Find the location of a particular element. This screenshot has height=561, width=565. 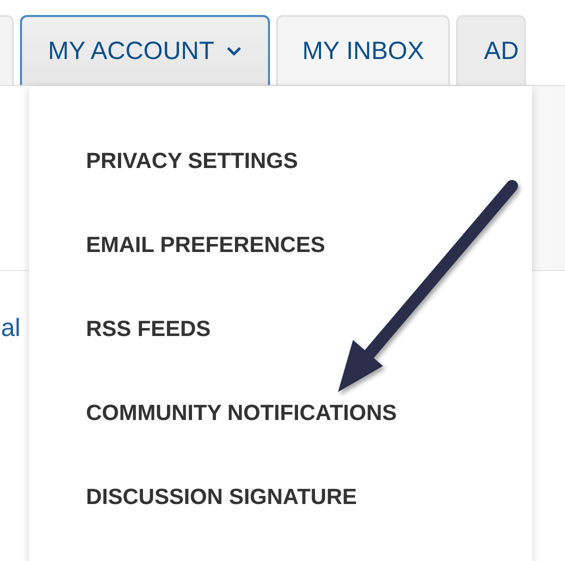

account-tab: MY ACCOUNT is located at coordinates (145, 50).